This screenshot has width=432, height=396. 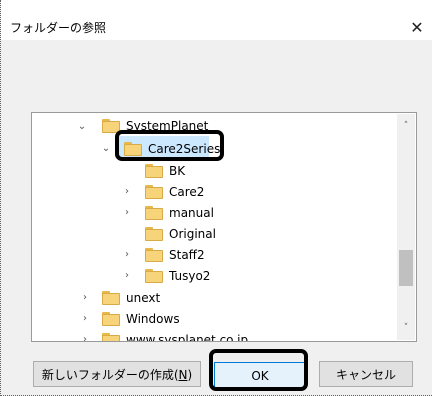 What do you see at coordinates (187, 337) in the screenshot?
I see `tree-item-label: www.sysplanet.co.jp` at bounding box center [187, 337].